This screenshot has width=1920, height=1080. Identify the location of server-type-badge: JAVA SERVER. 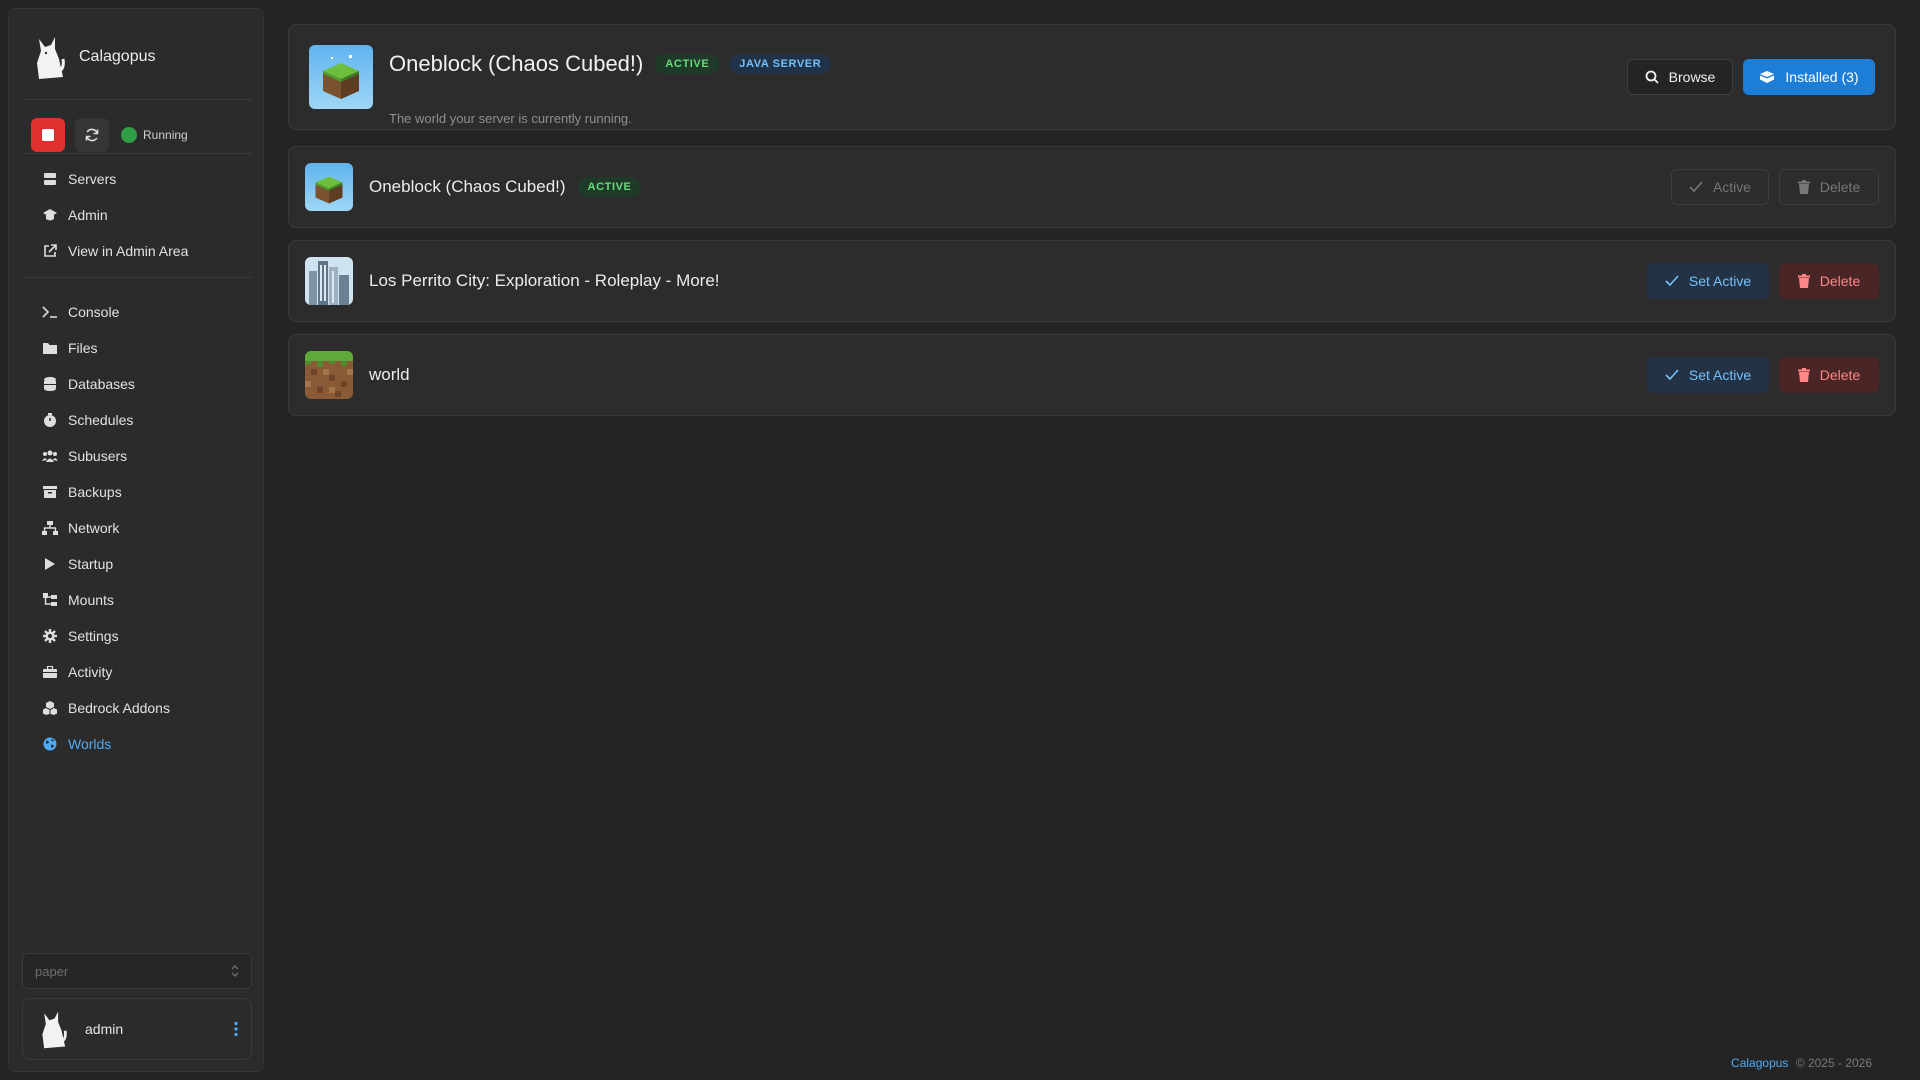
(780, 64).